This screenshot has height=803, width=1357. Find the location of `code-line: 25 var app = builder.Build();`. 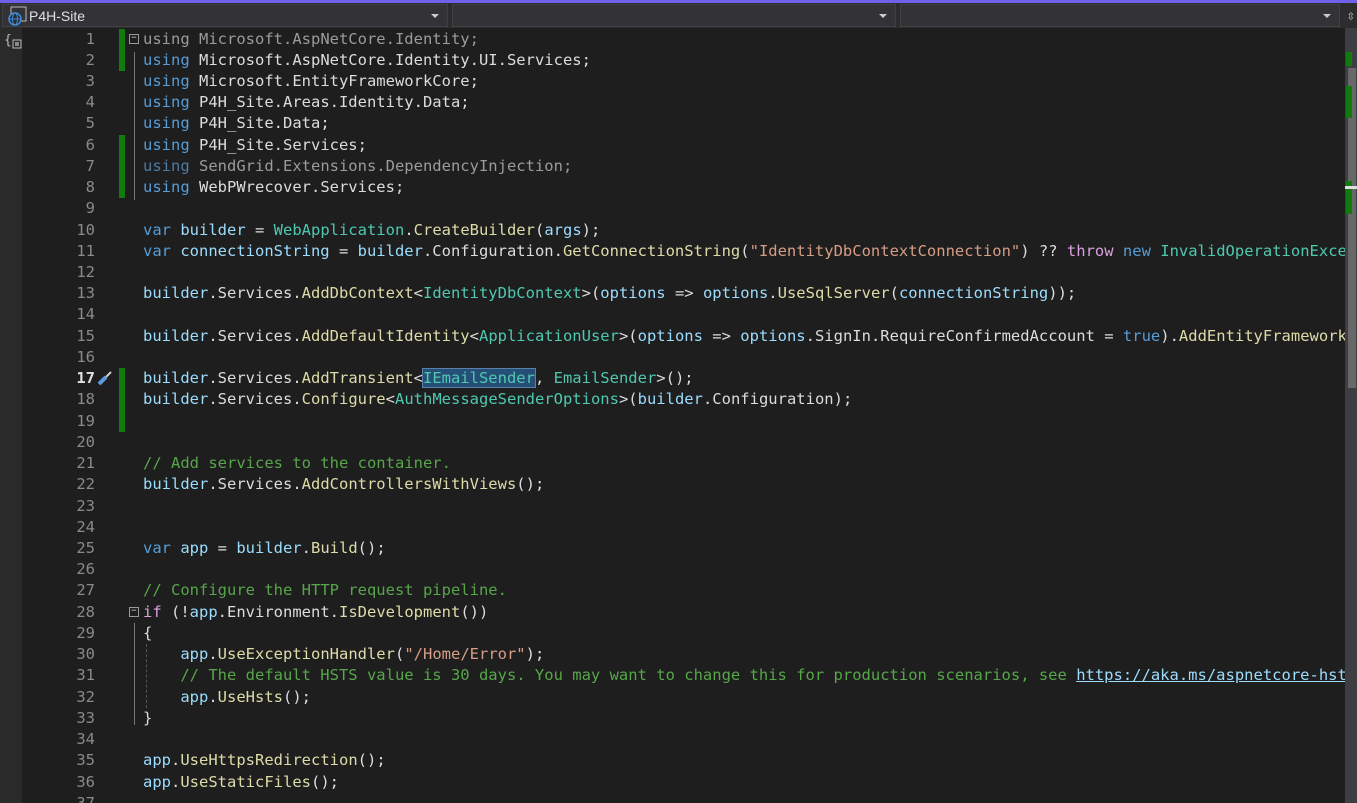

code-line: 25 var app = builder.Build(); is located at coordinates (683, 548).